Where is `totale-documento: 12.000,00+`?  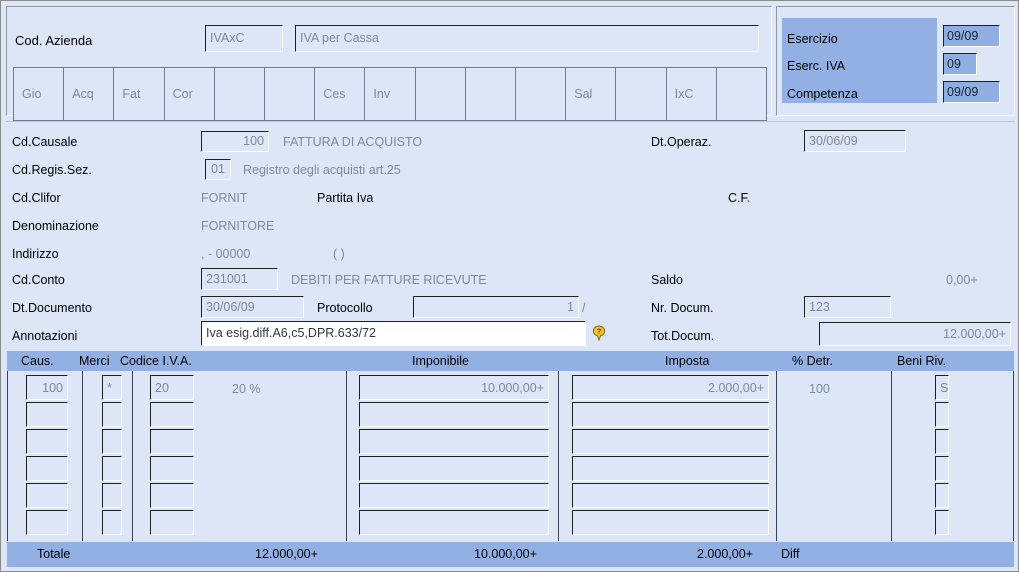
totale-documento: 12.000,00+ is located at coordinates (286, 554).